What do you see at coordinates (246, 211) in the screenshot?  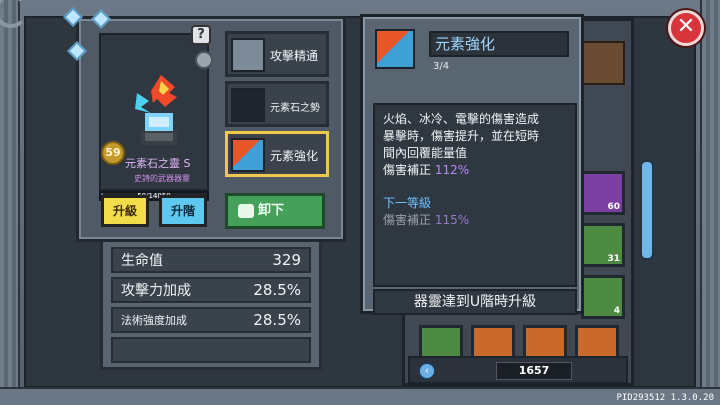 I see `unequip-icon` at bounding box center [246, 211].